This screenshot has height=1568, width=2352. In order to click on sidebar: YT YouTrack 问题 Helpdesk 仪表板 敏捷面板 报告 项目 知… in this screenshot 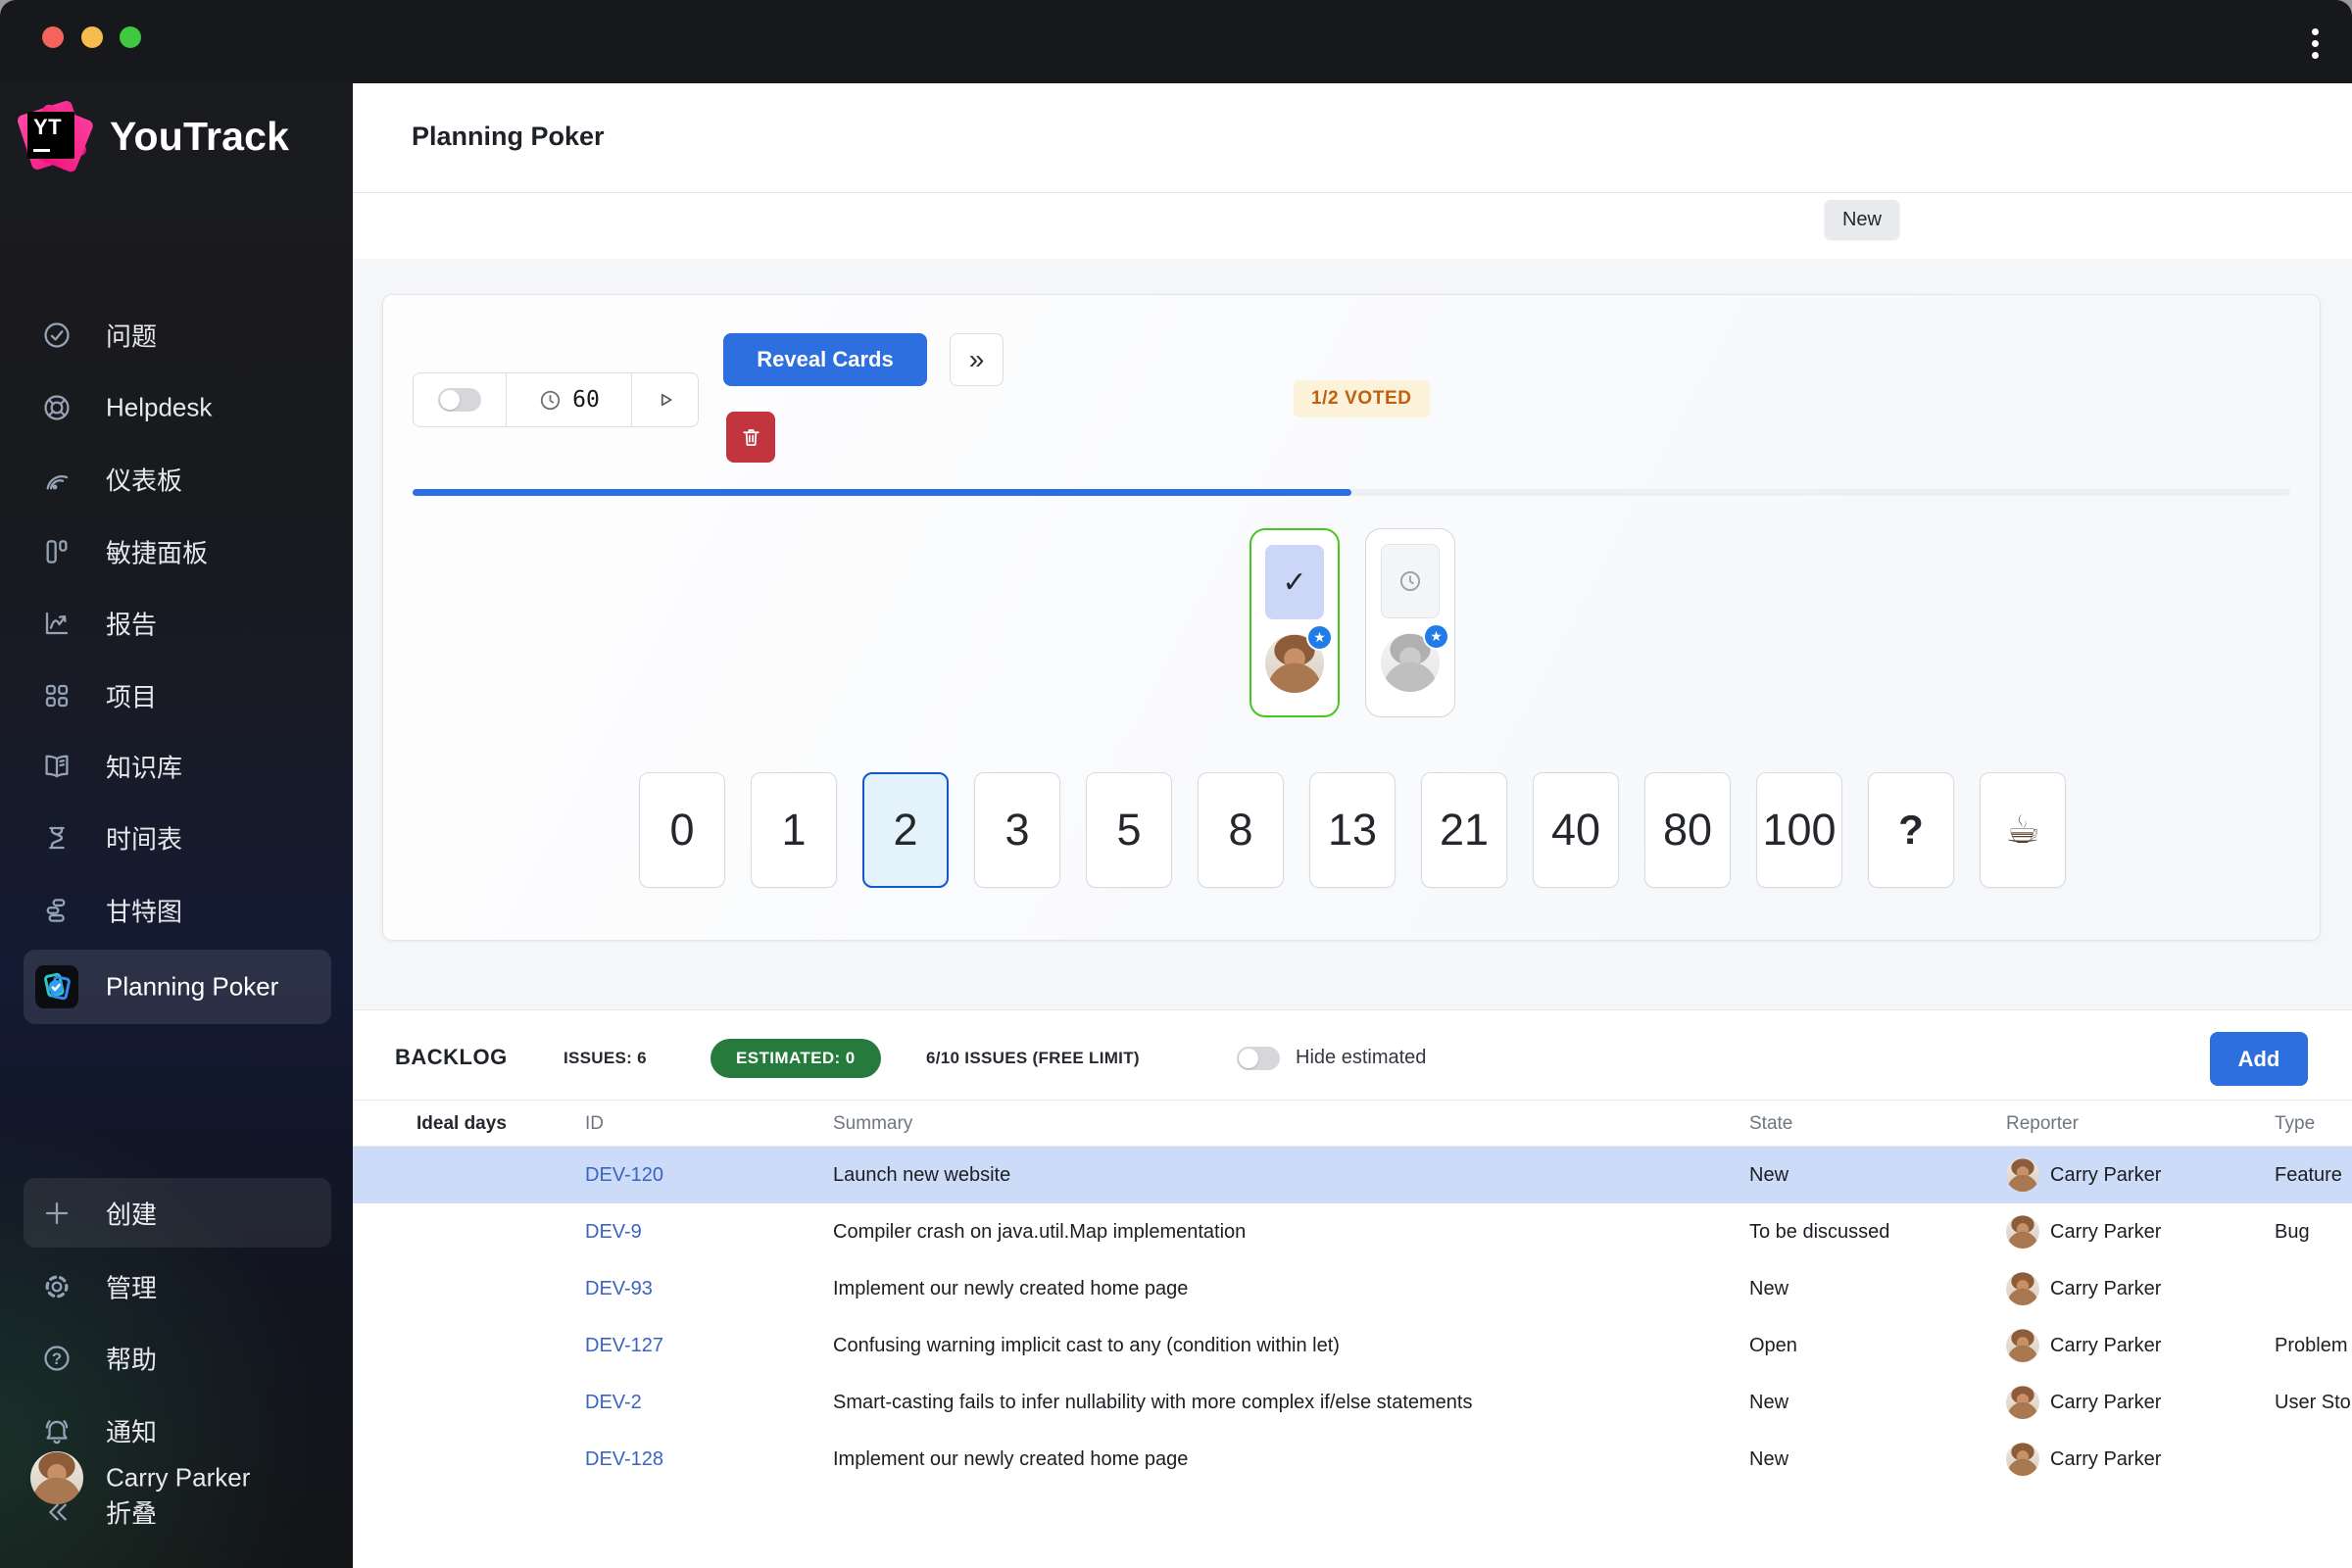, I will do `click(176, 825)`.